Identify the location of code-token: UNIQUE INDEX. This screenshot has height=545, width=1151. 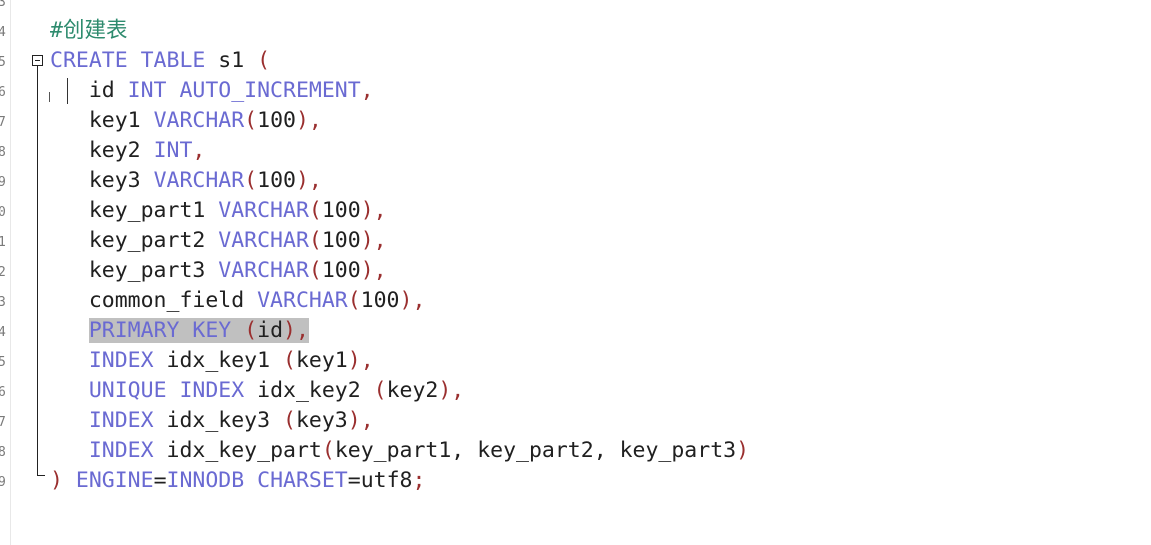
(173, 390).